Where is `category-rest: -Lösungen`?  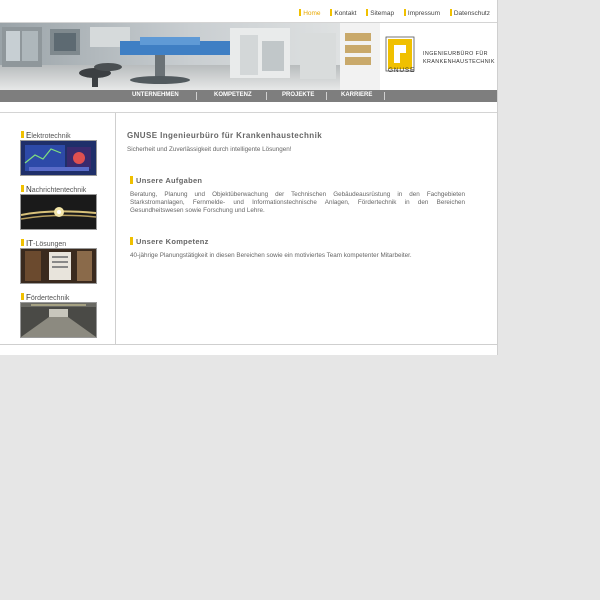 category-rest: -Lösungen is located at coordinates (50, 244).